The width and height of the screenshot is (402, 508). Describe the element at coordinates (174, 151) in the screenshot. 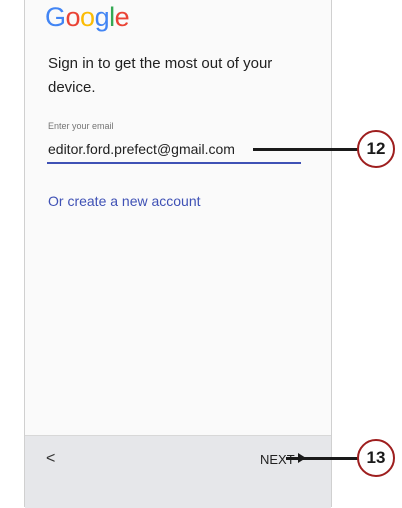

I see `email-field` at that location.